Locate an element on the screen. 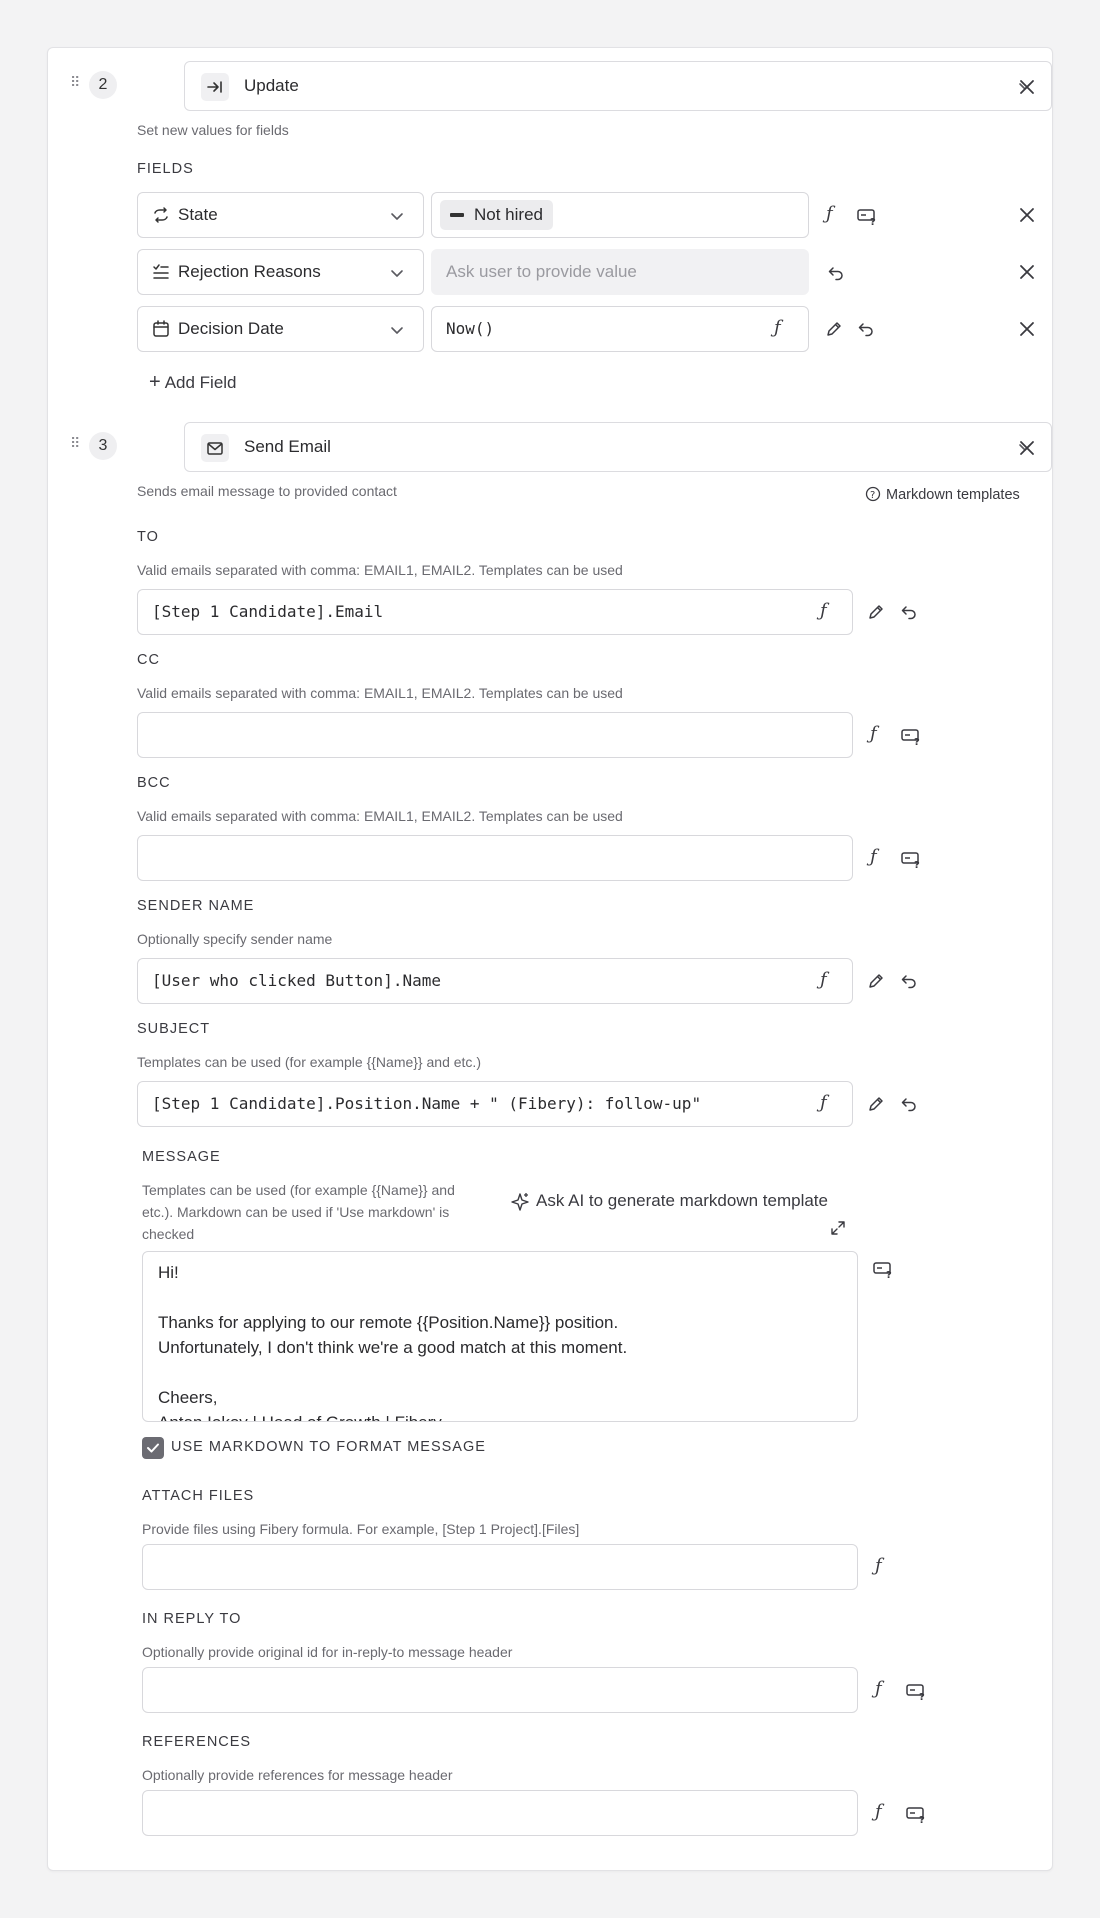 The image size is (1100, 1918). cc-label: CC is located at coordinates (148, 660).